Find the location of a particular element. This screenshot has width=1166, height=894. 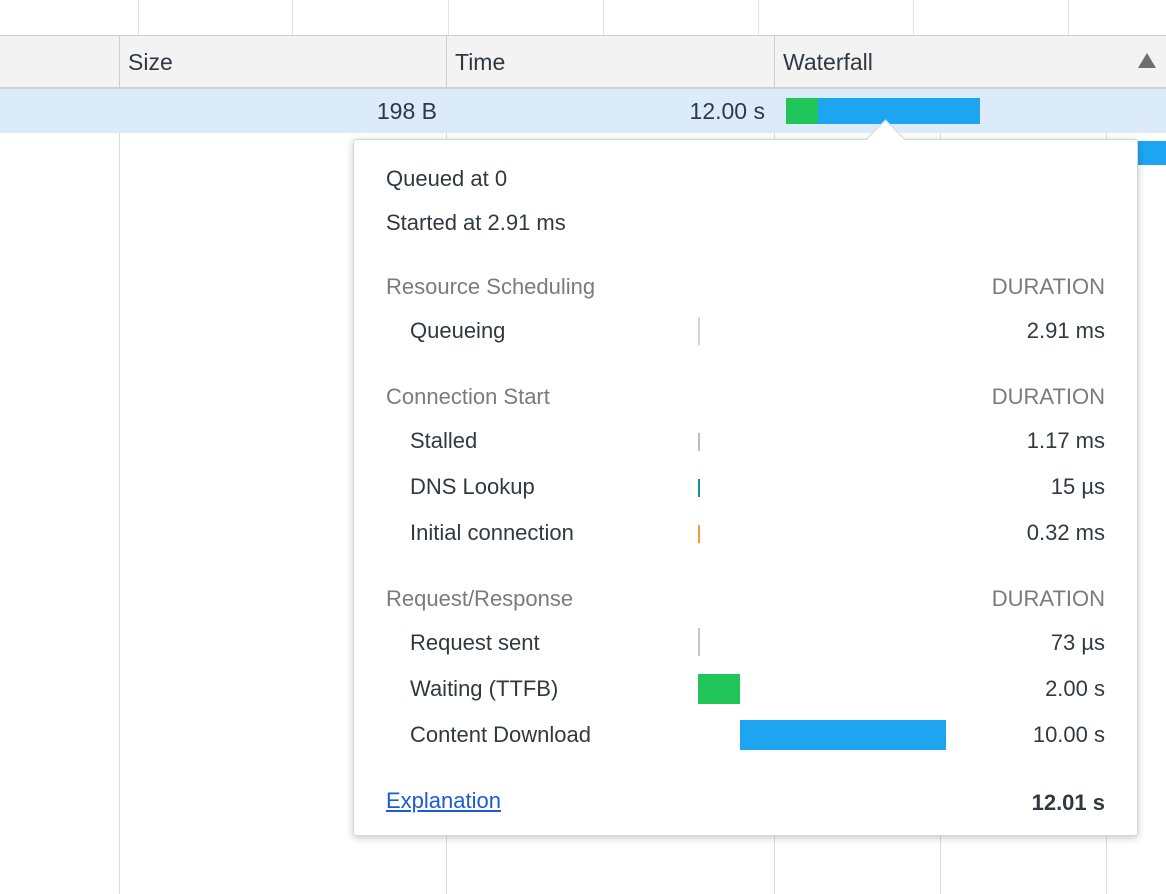

request-sent-bar is located at coordinates (699, 642).